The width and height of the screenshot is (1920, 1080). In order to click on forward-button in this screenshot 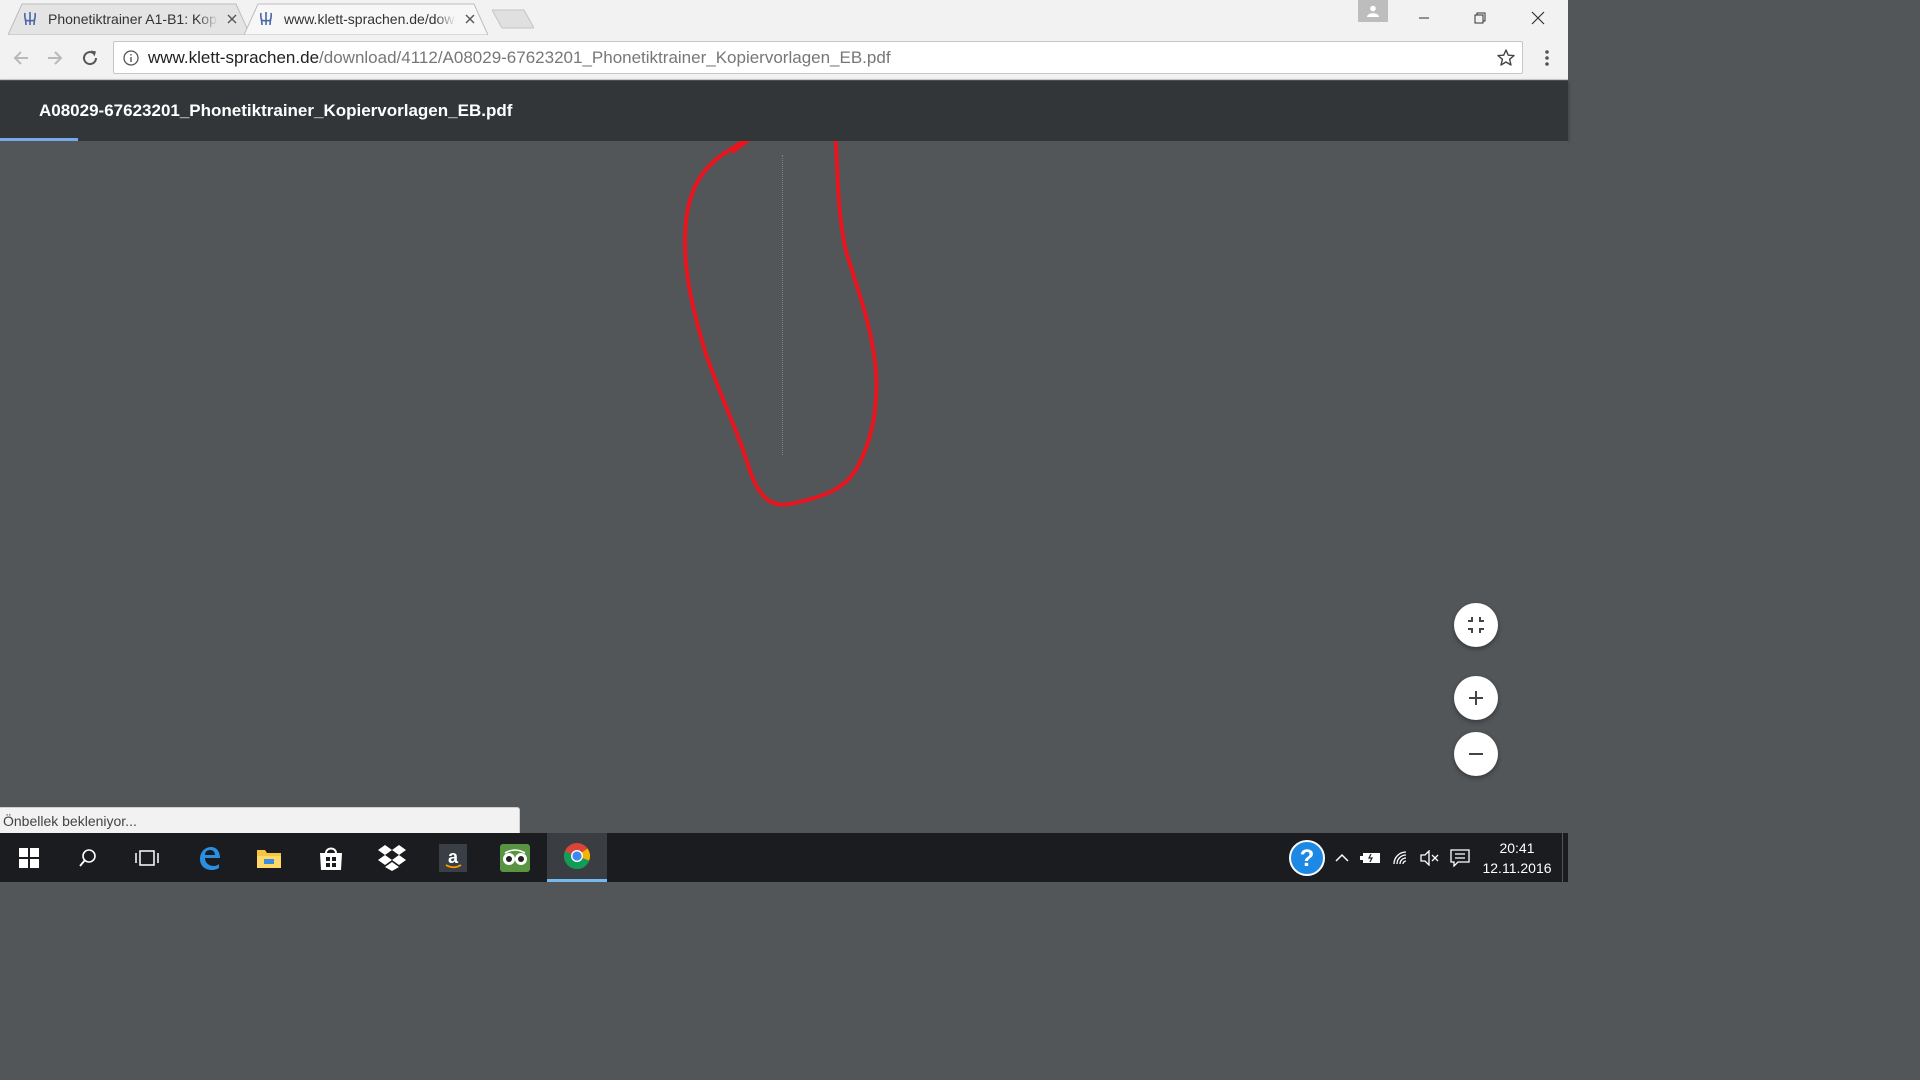, I will do `click(55, 58)`.